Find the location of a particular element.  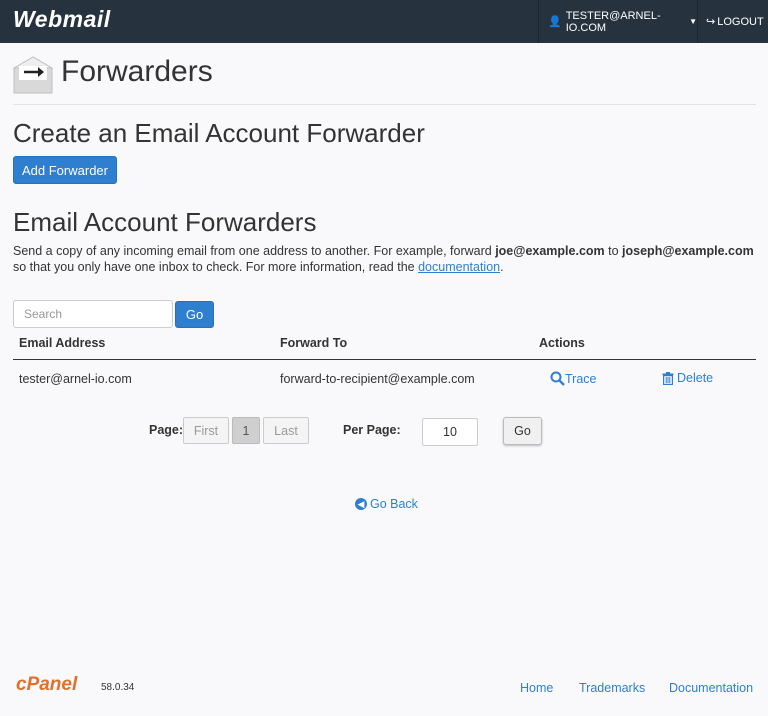

logout-label: LOGOUT is located at coordinates (740, 21).